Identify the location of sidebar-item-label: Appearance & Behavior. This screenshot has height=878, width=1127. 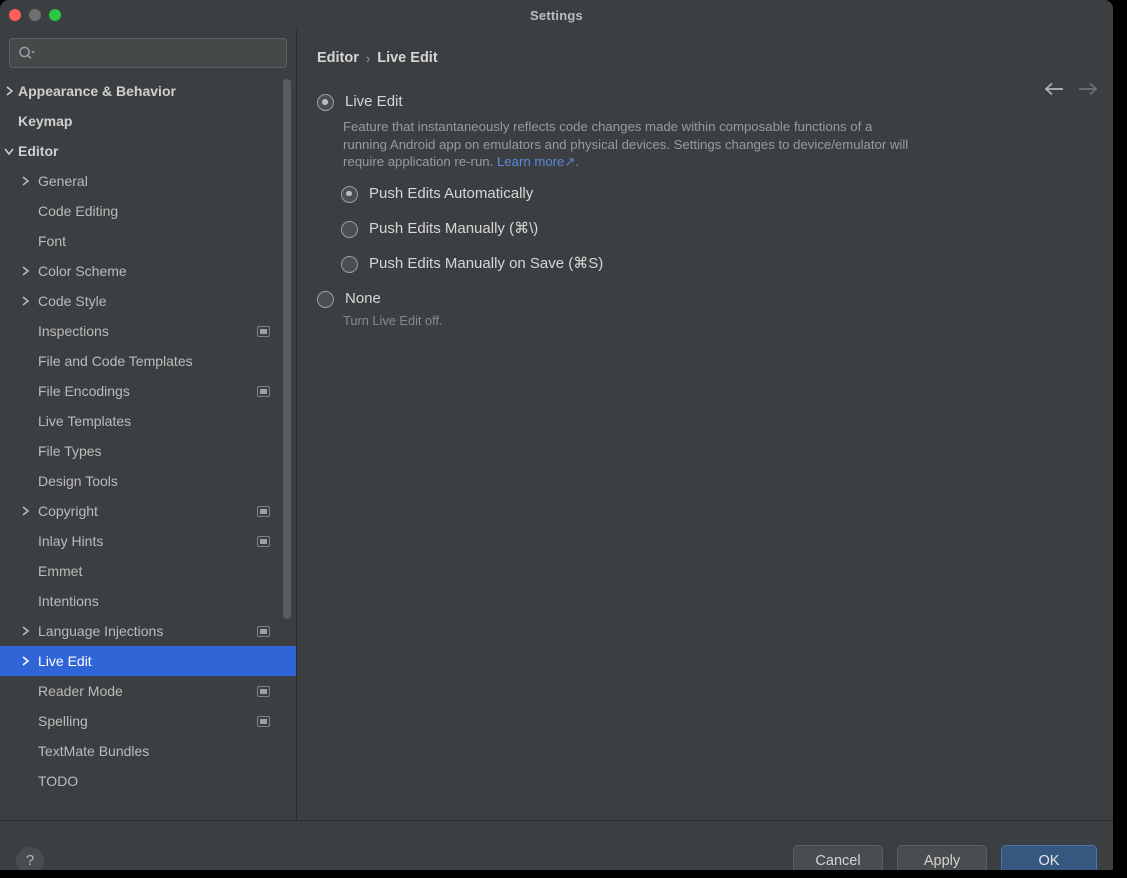
(97, 91).